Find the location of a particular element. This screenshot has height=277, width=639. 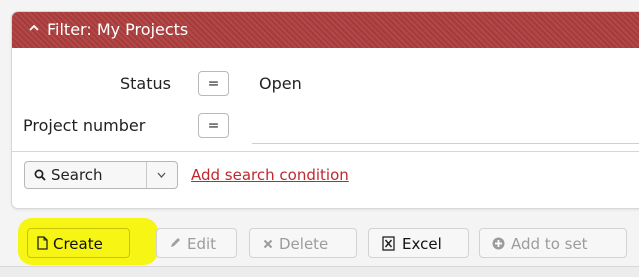

close-icon is located at coordinates (268, 244).